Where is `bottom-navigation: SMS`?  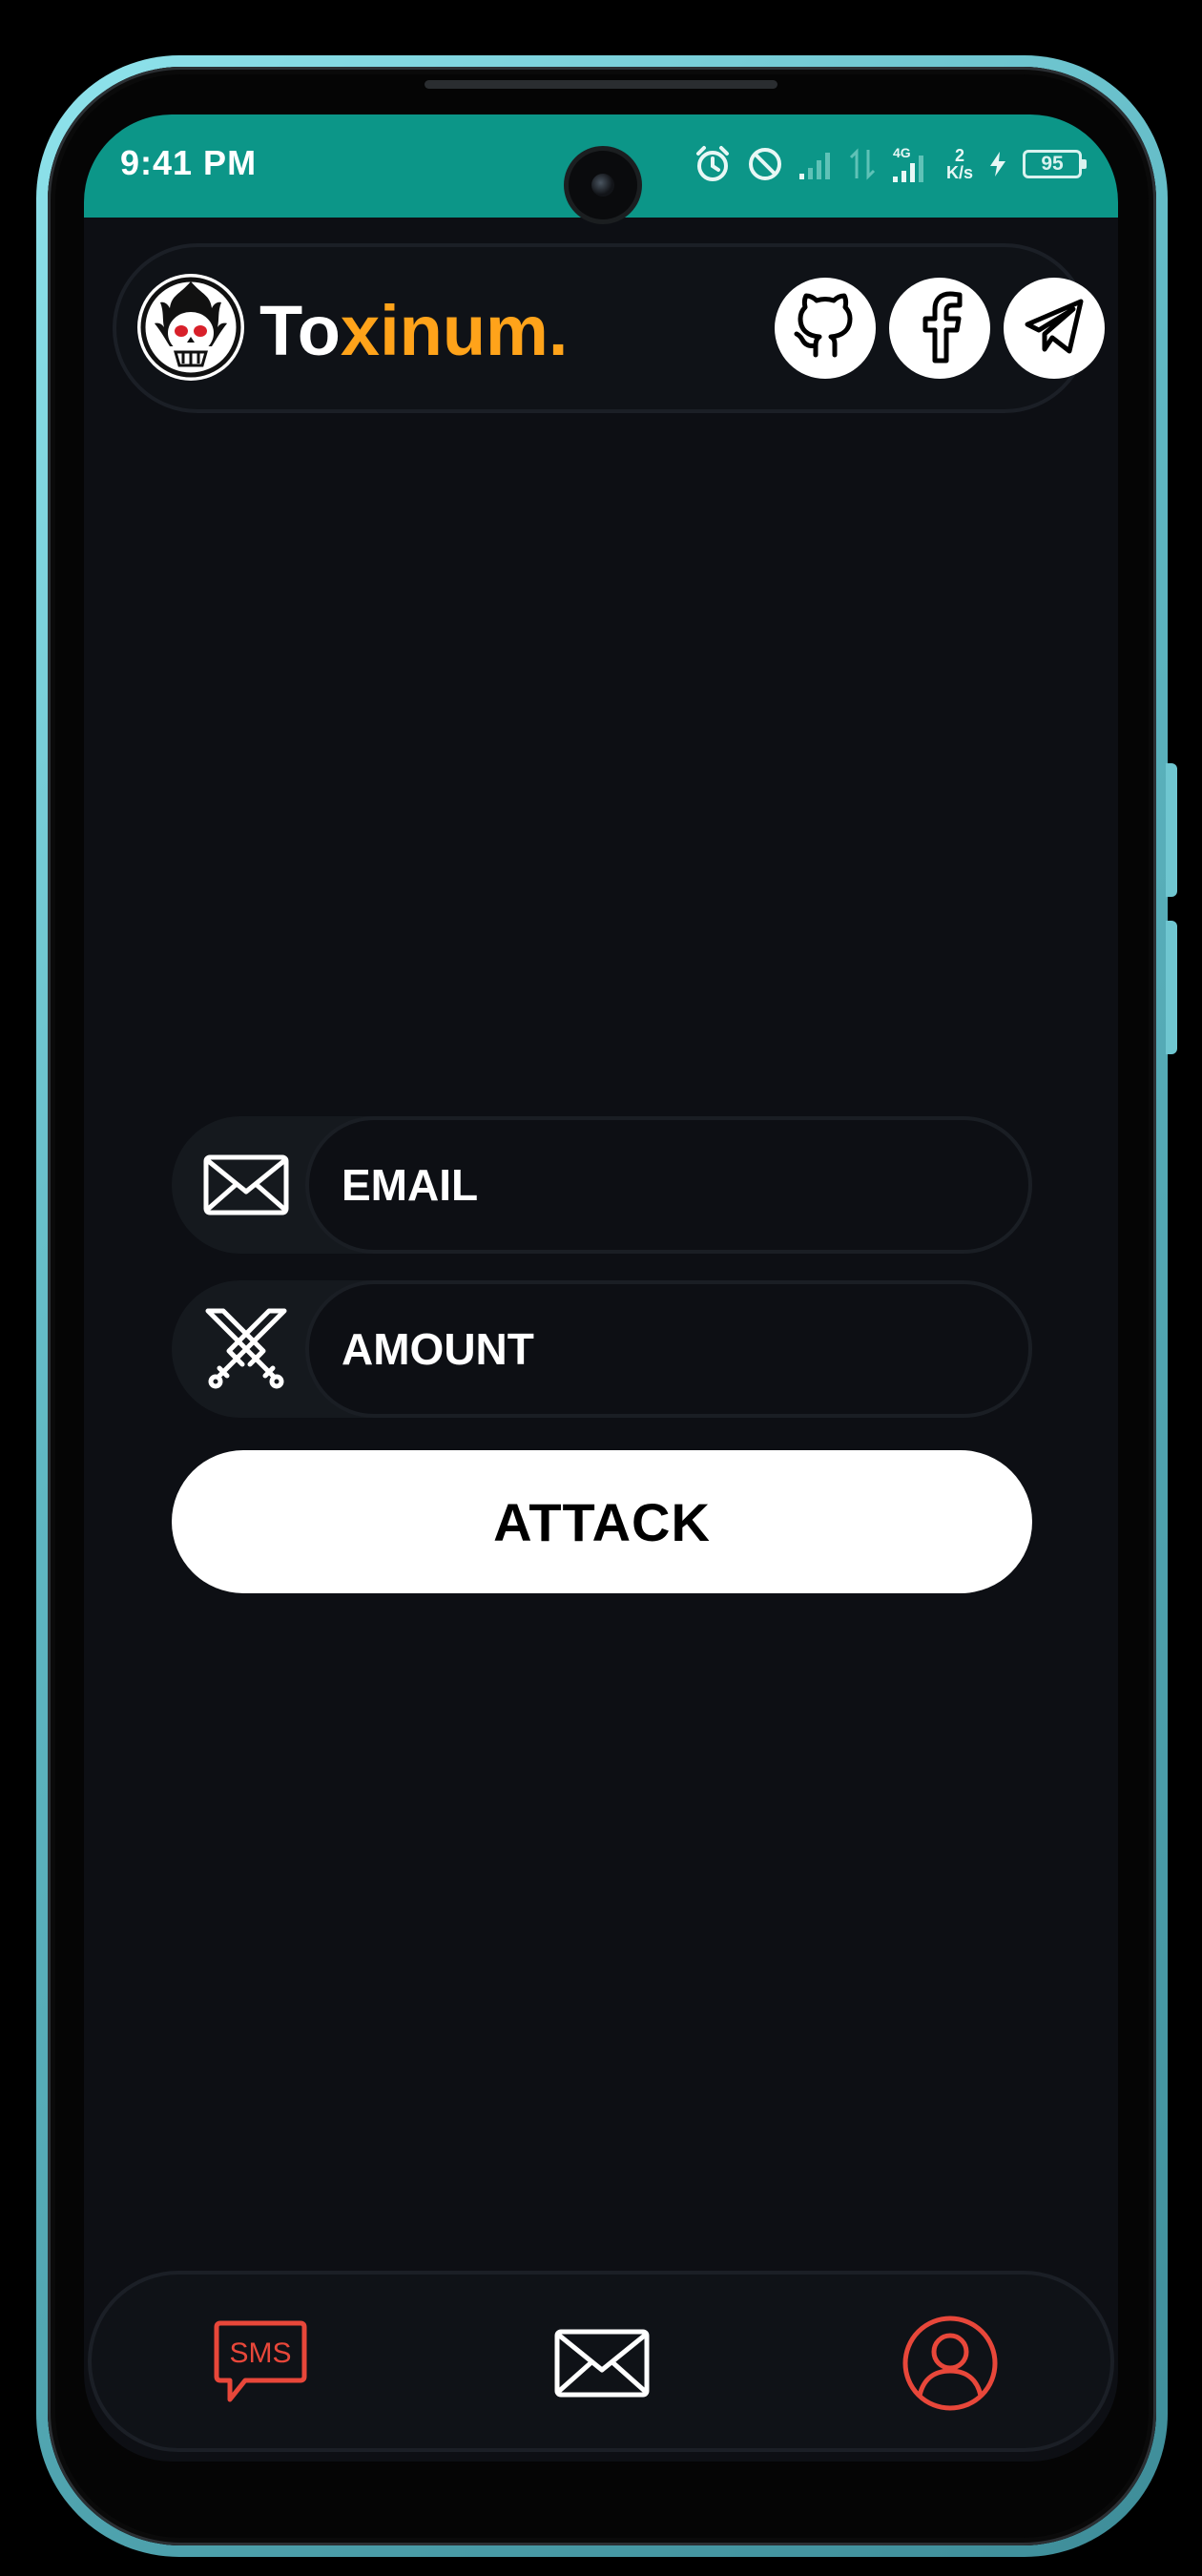
bottom-navigation: SMS is located at coordinates (601, 2361).